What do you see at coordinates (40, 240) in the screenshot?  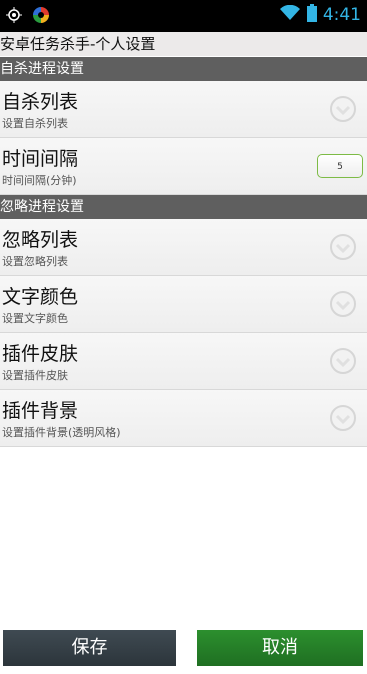 I see `row-title: 忽略列表` at bounding box center [40, 240].